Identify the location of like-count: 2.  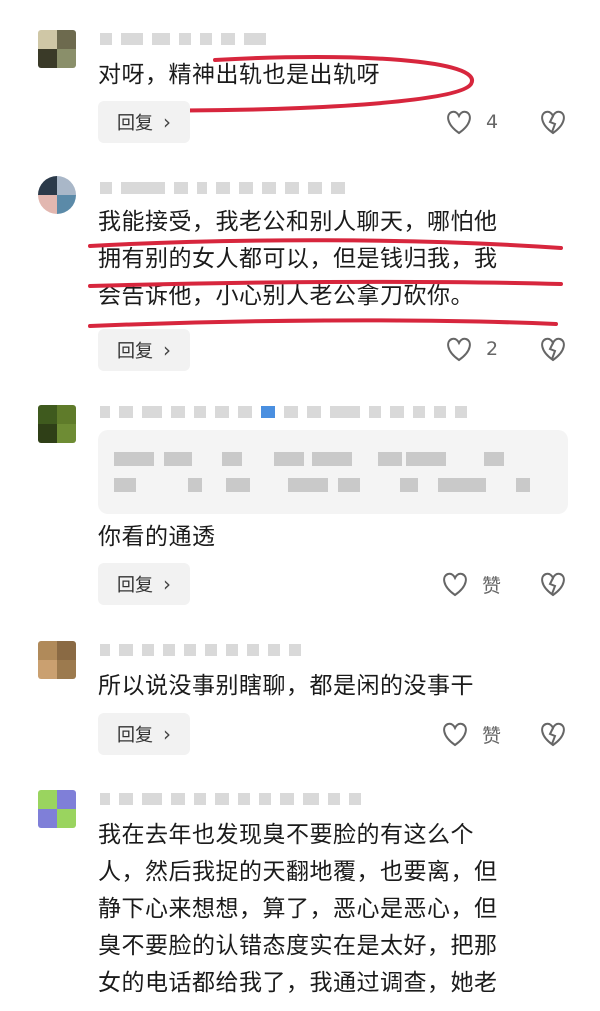
(492, 349).